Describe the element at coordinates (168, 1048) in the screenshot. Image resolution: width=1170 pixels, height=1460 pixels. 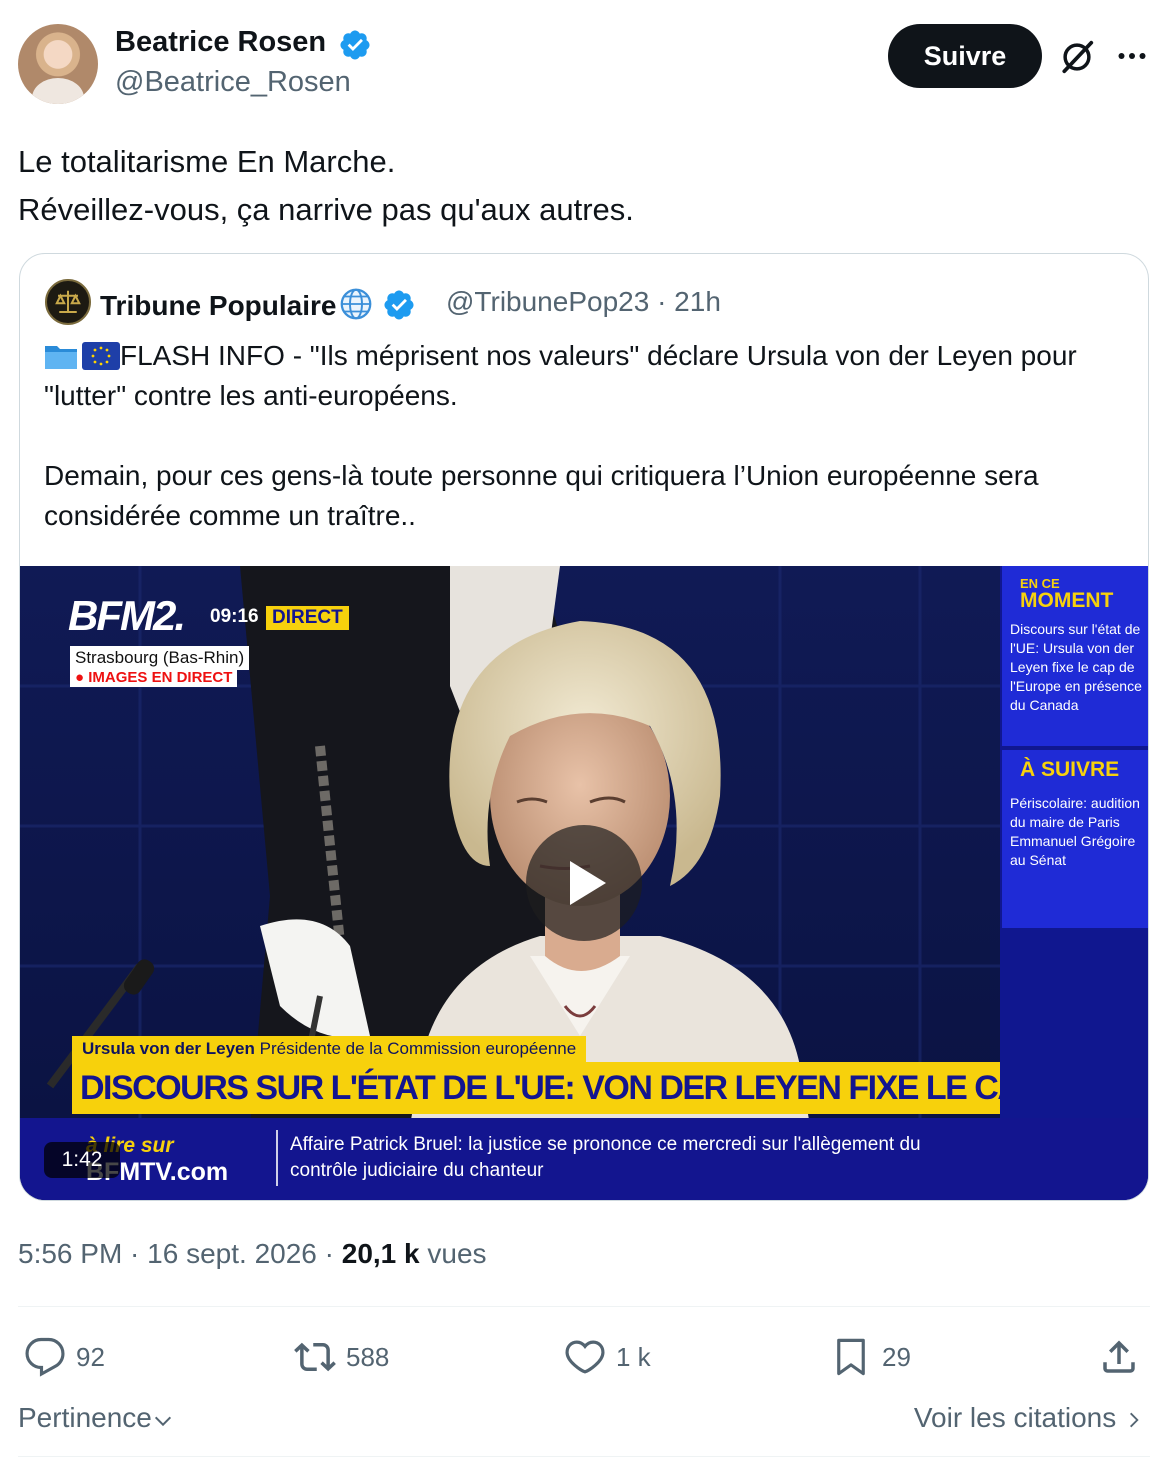
I see `speaker-name: Ursula von der Leyen` at that location.